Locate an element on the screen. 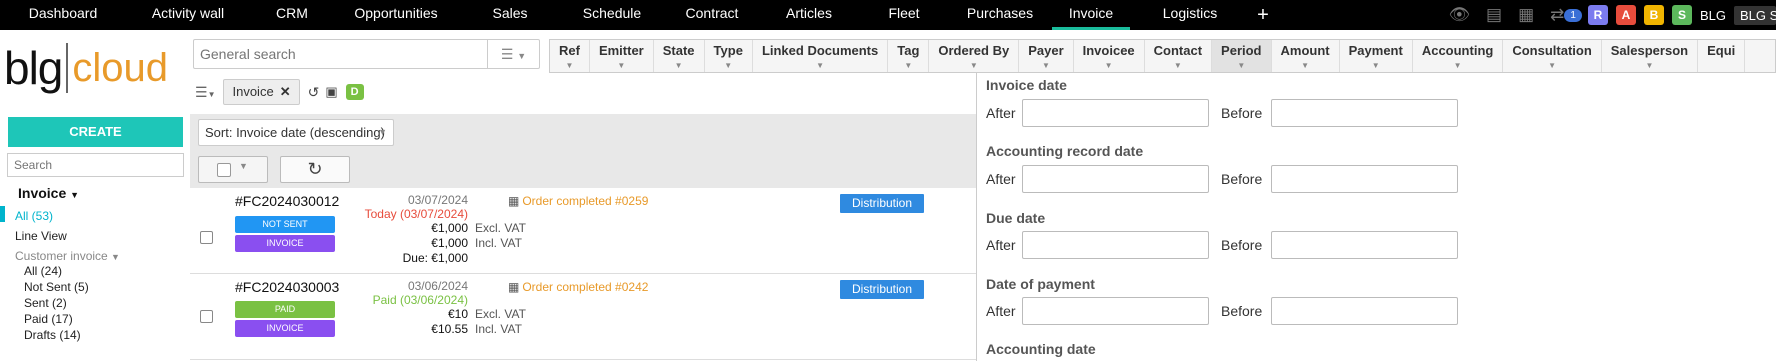 This screenshot has width=1776, height=361. nav-articles: Articles is located at coordinates (809, 15).